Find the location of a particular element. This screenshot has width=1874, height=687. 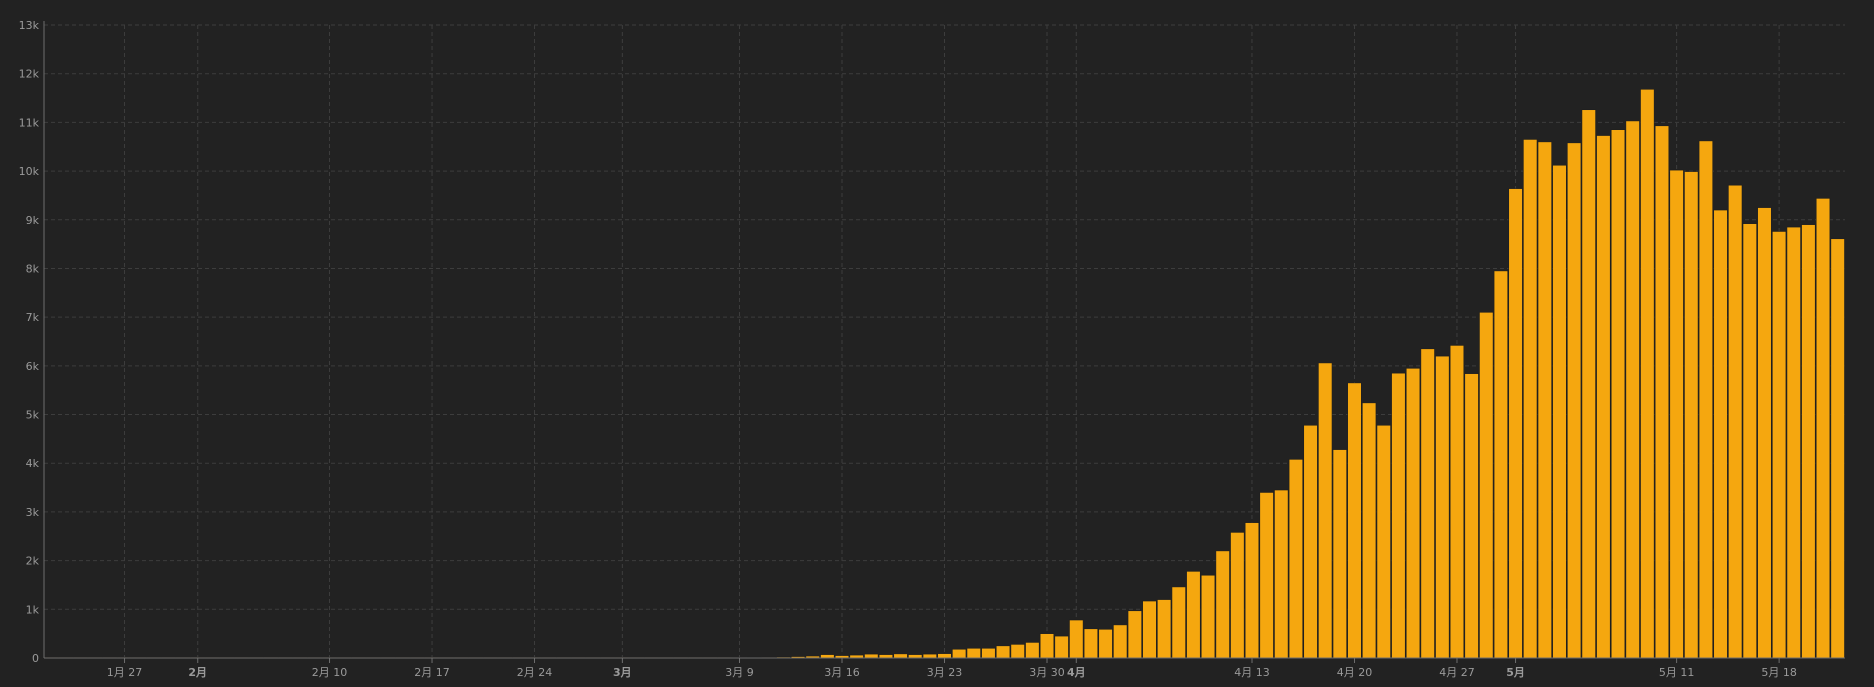

y-tick-label: 13k is located at coordinates (29, 25).